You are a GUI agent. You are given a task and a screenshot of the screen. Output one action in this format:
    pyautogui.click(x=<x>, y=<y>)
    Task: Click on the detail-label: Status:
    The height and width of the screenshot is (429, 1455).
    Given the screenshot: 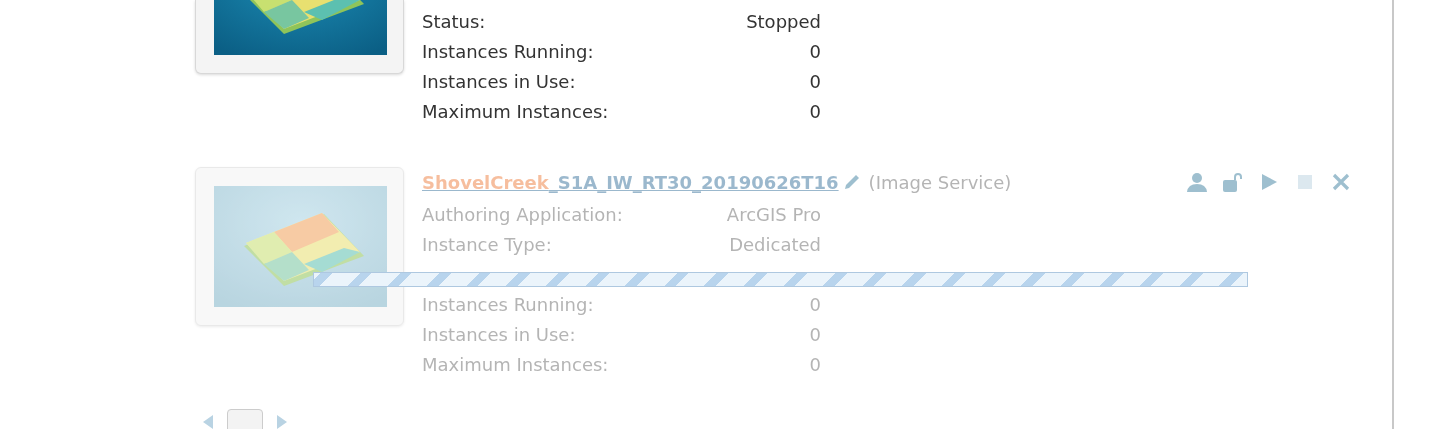 What is the action you would take?
    pyautogui.click(x=454, y=21)
    